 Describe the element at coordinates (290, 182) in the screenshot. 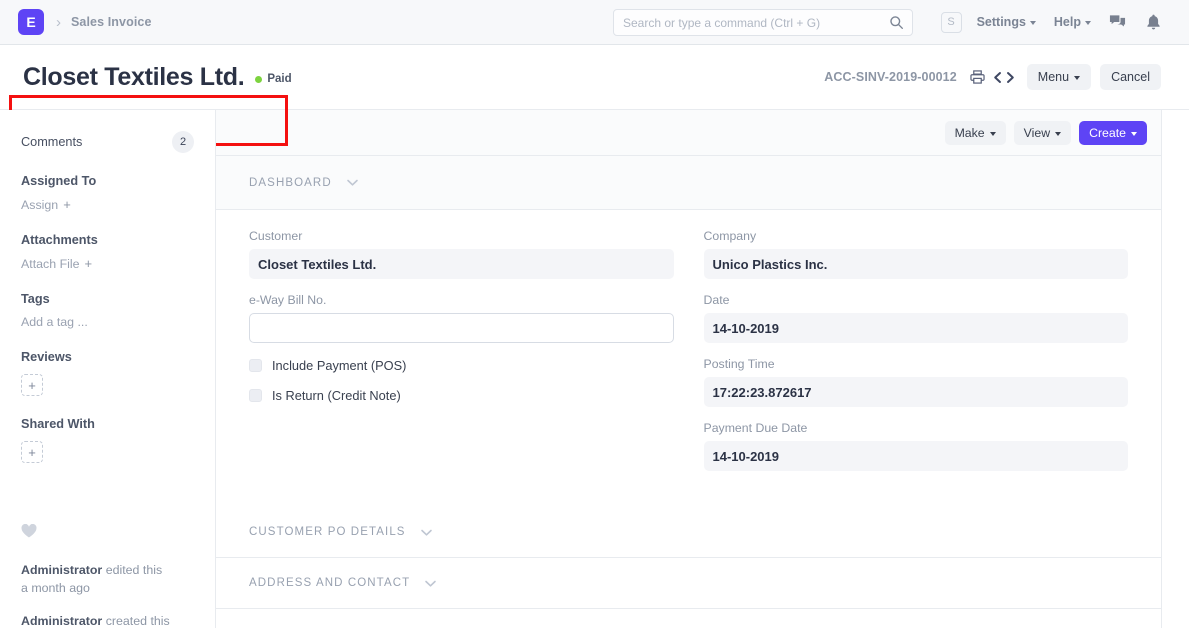

I see `section-title: DASHBOARD` at that location.